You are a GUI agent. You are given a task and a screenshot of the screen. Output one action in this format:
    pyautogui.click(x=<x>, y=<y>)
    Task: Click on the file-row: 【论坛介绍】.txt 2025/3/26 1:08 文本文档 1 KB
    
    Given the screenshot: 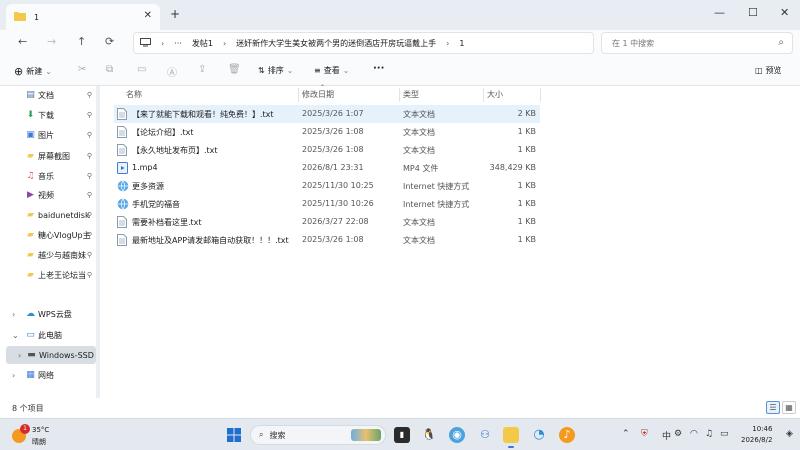 What is the action you would take?
    pyautogui.click(x=327, y=132)
    